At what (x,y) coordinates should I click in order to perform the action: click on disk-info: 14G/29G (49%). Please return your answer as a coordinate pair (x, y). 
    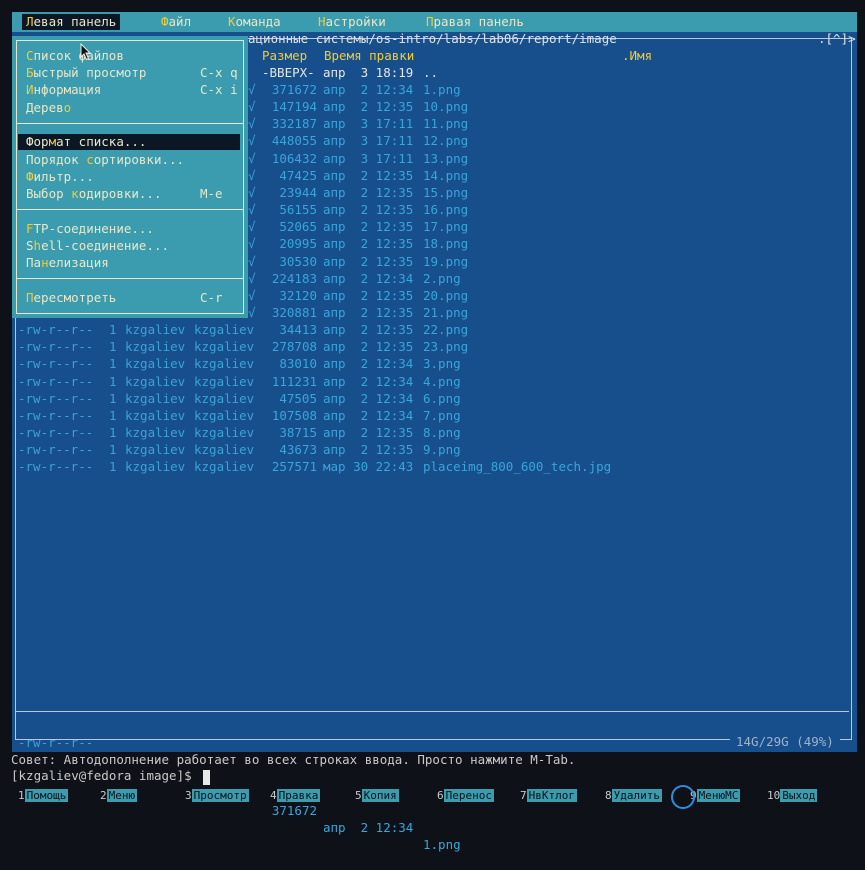
    Looking at the image, I should click on (785, 742).